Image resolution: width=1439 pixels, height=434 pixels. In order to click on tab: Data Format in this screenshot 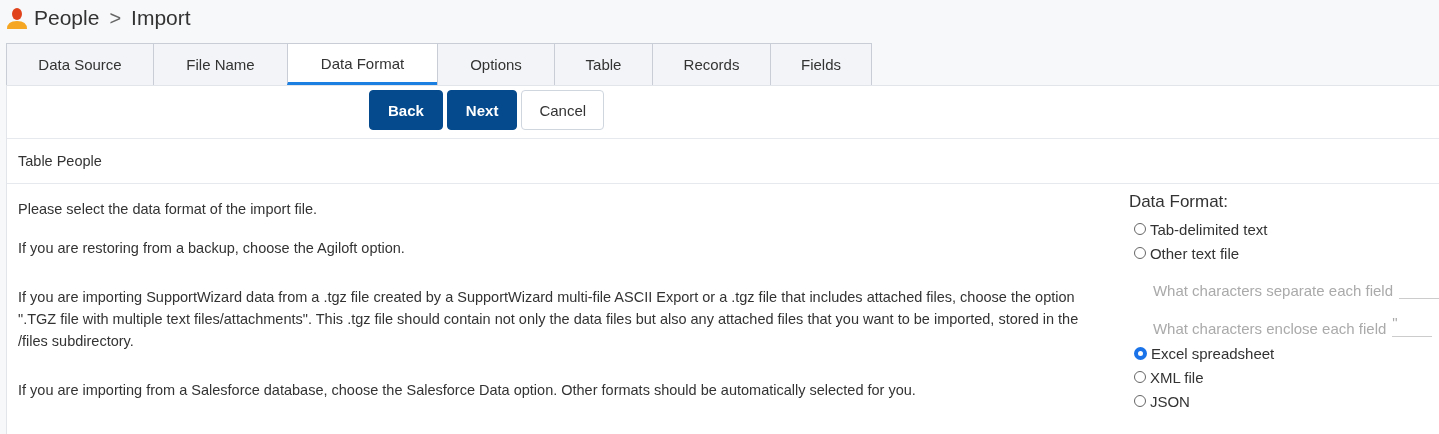, I will do `click(362, 64)`.